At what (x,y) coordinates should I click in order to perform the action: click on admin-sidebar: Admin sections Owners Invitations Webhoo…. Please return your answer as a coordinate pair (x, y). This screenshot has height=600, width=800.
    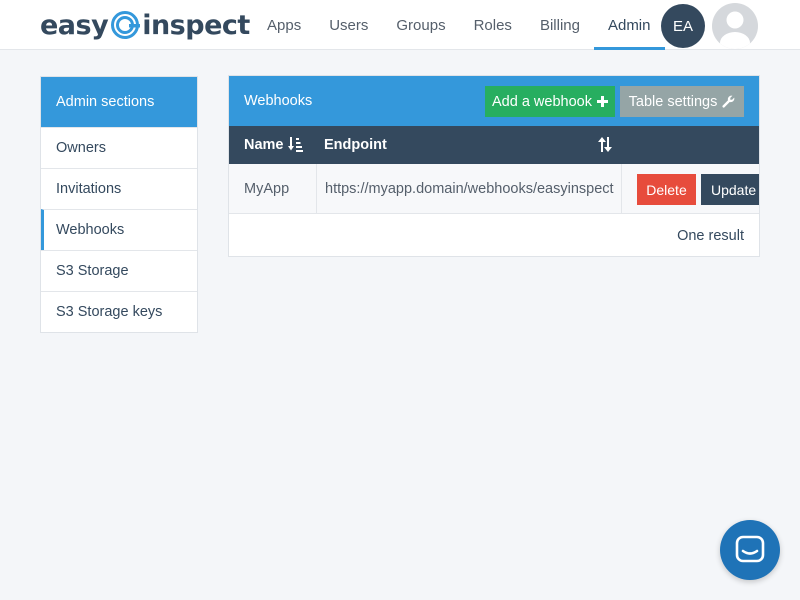
    Looking at the image, I should click on (119, 204).